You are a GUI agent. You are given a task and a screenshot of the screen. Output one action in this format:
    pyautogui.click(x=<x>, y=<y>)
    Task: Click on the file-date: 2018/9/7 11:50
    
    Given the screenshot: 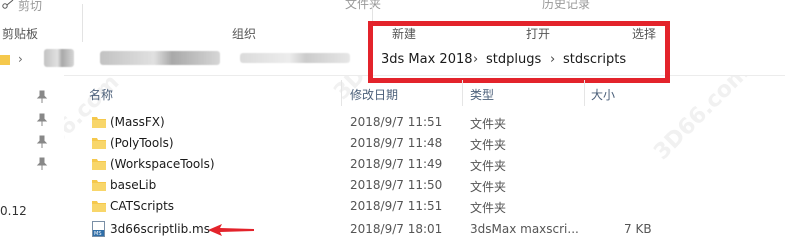 What is the action you would take?
    pyautogui.click(x=396, y=185)
    